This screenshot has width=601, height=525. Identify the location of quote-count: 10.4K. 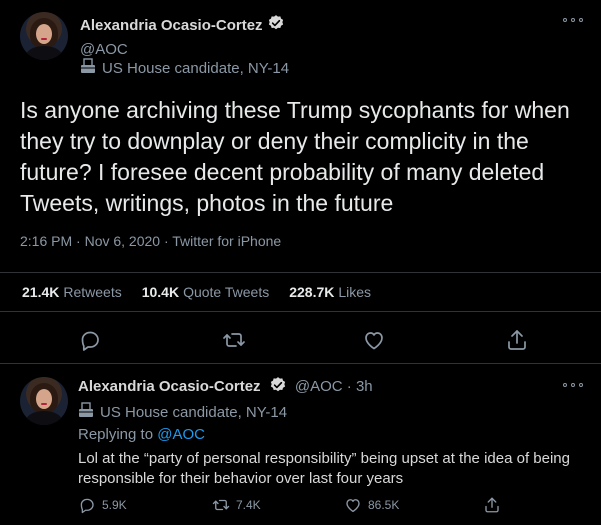
(160, 292).